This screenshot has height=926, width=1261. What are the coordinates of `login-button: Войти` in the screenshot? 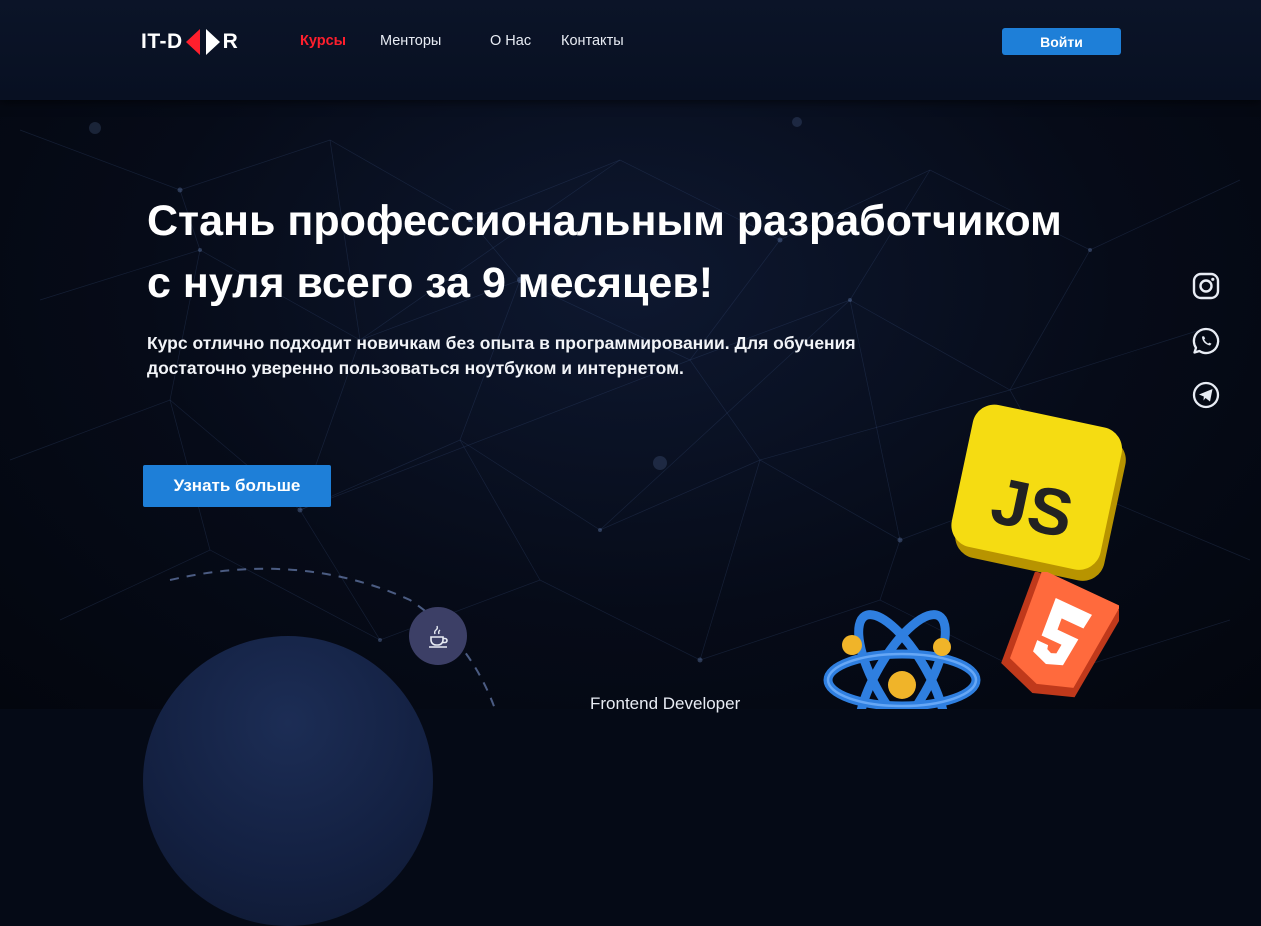 It's located at (1061, 41).